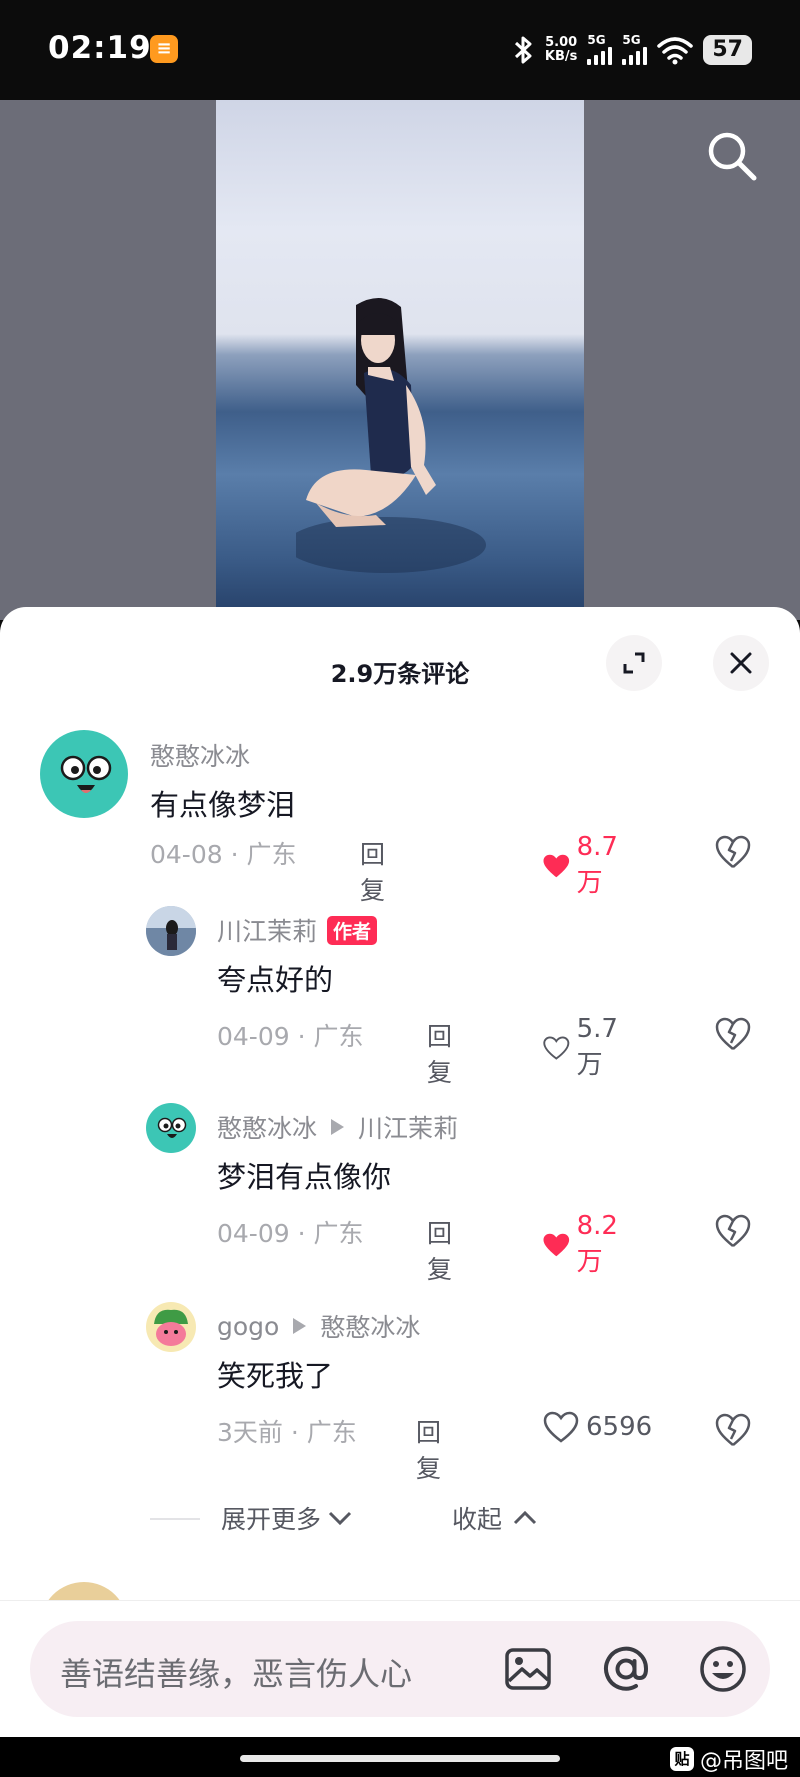 Image resolution: width=800 pixels, height=1777 pixels. I want to click on home-indicator, so click(400, 1758).